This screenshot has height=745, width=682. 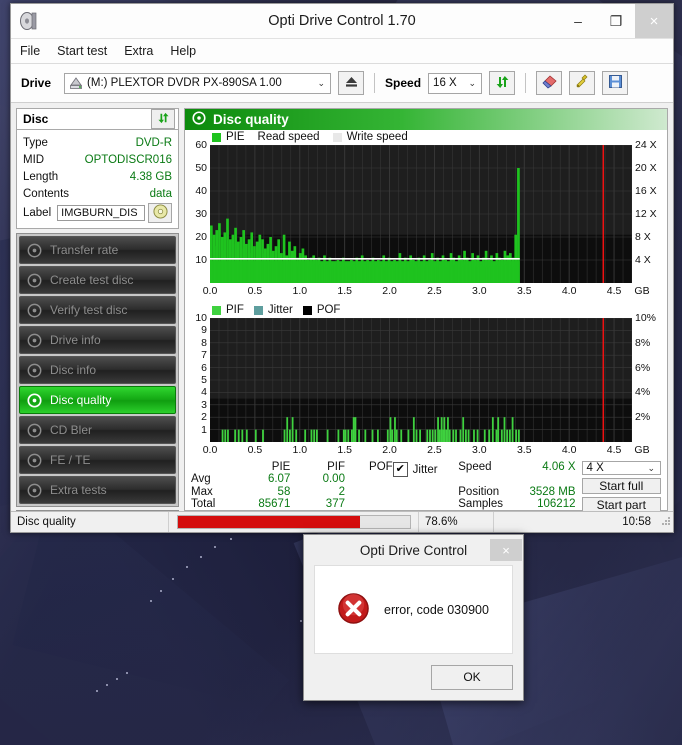 I want to click on refresh-button, so click(x=502, y=83).